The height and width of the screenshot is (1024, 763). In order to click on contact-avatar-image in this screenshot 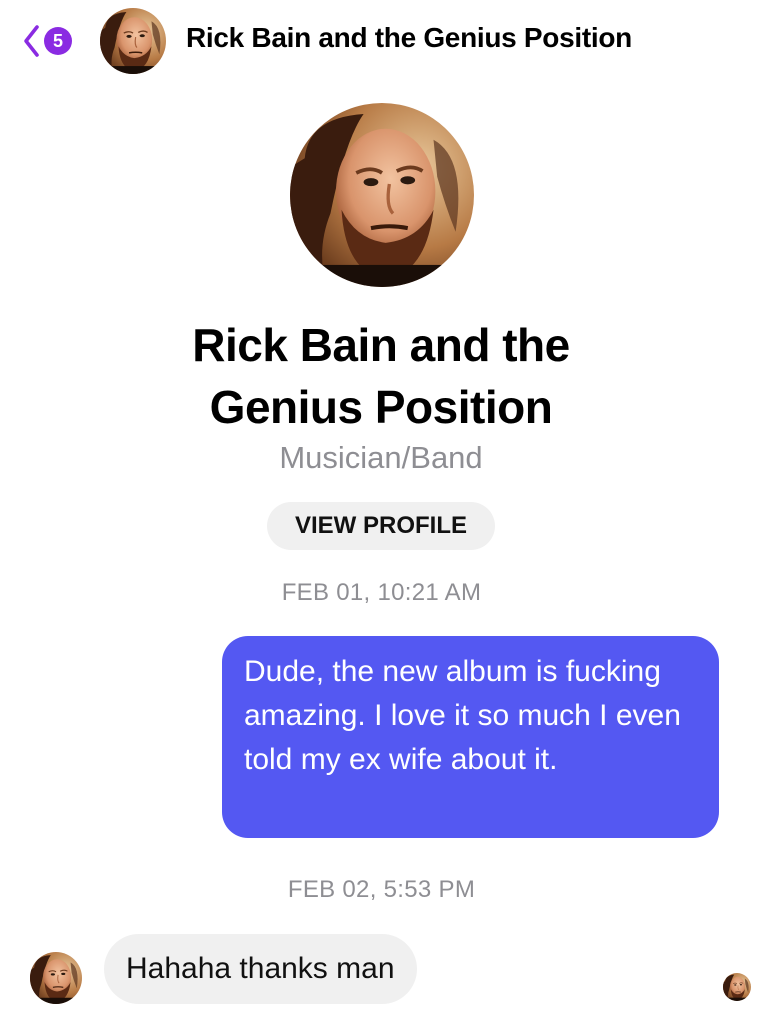, I will do `click(133, 41)`.